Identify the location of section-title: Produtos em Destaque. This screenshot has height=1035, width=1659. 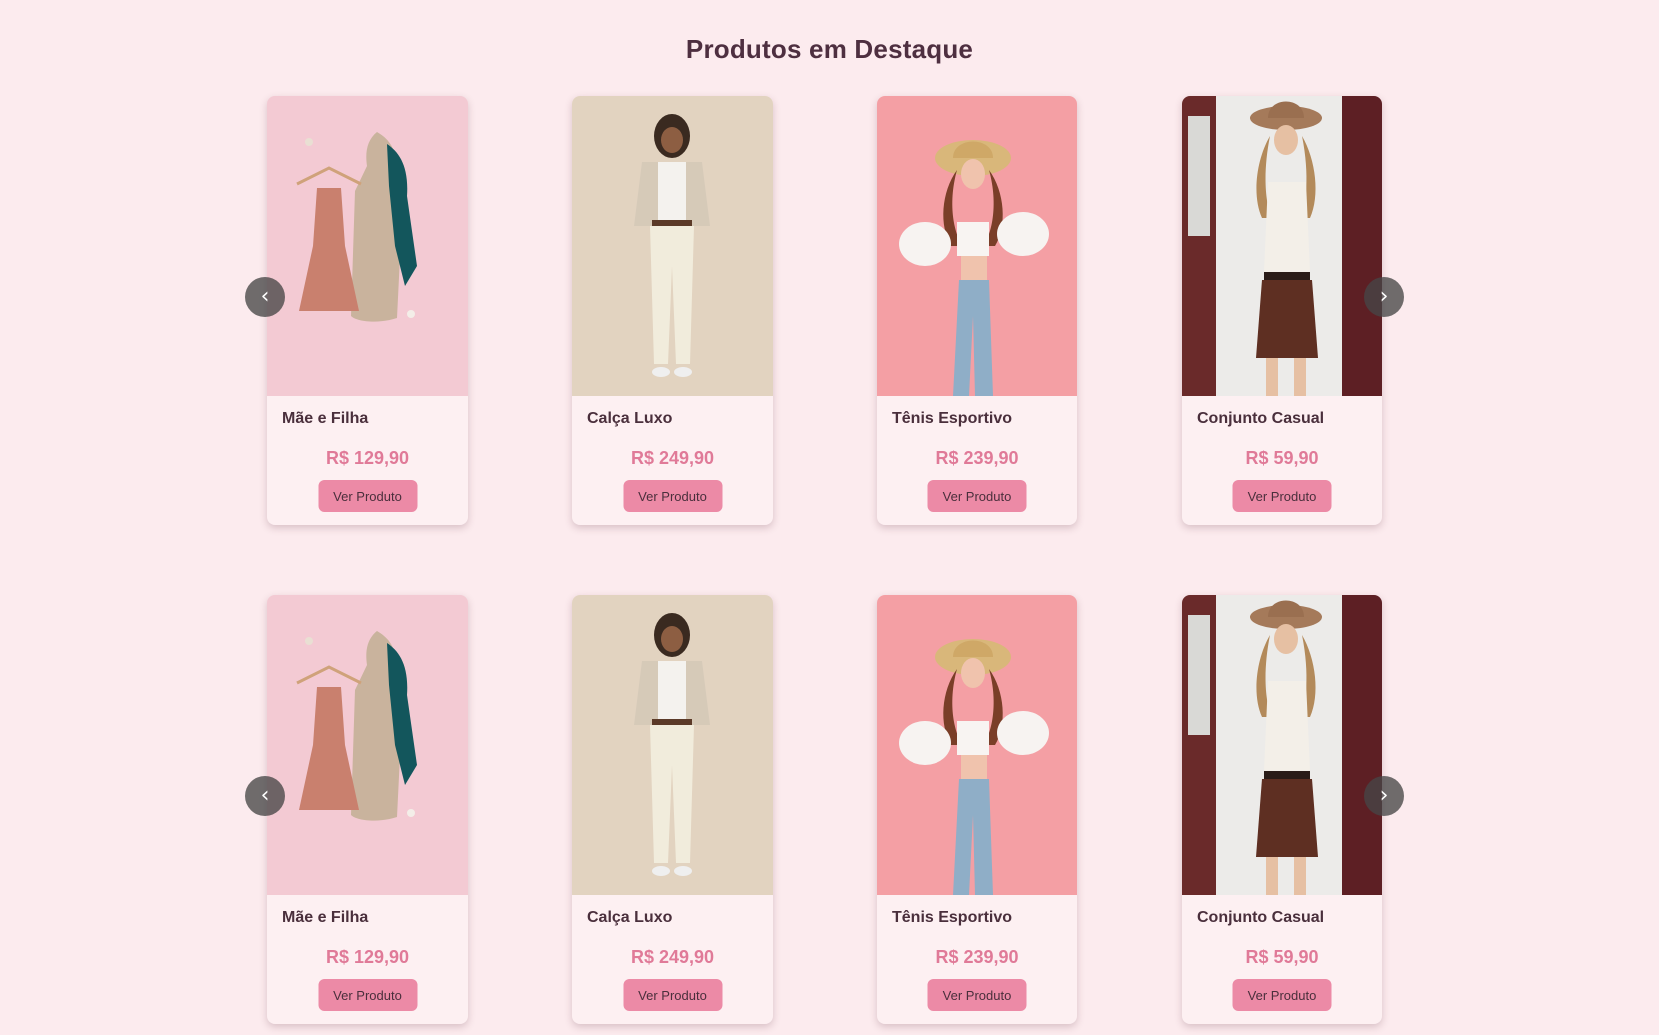
(829, 49).